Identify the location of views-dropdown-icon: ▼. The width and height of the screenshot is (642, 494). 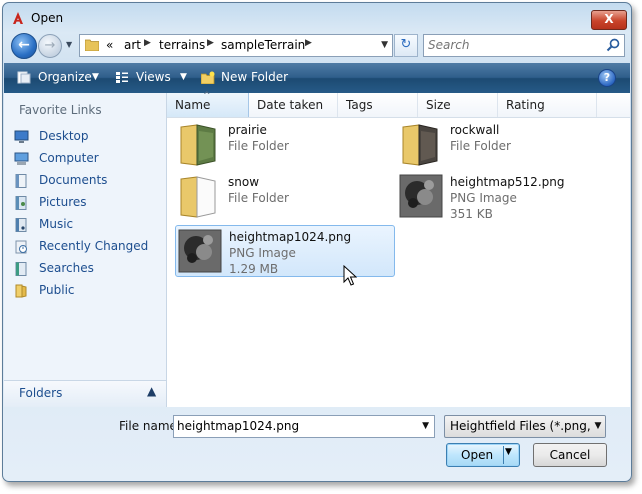
(183, 77).